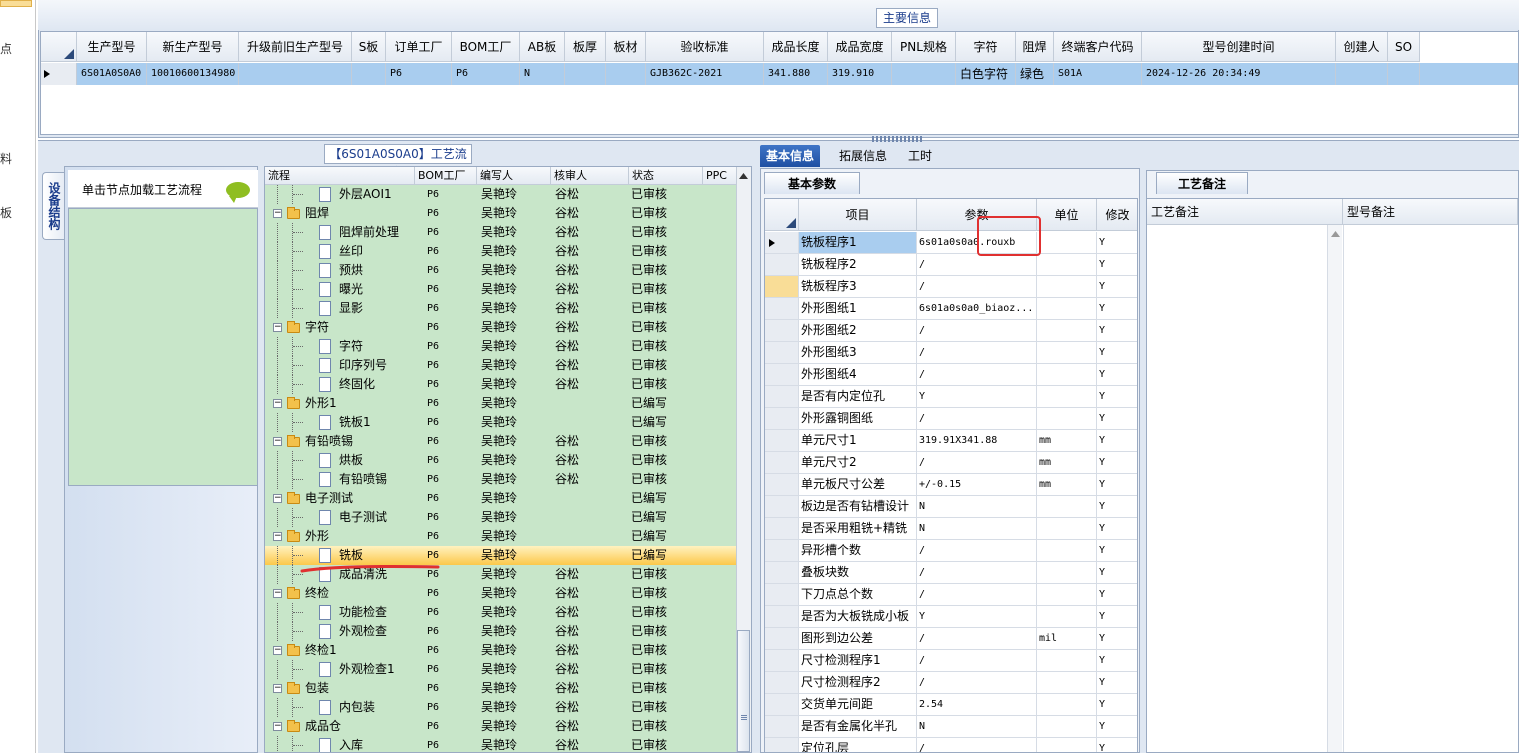  What do you see at coordinates (951, 331) in the screenshot?
I see `param-row: 外形图纸2/ Y` at bounding box center [951, 331].